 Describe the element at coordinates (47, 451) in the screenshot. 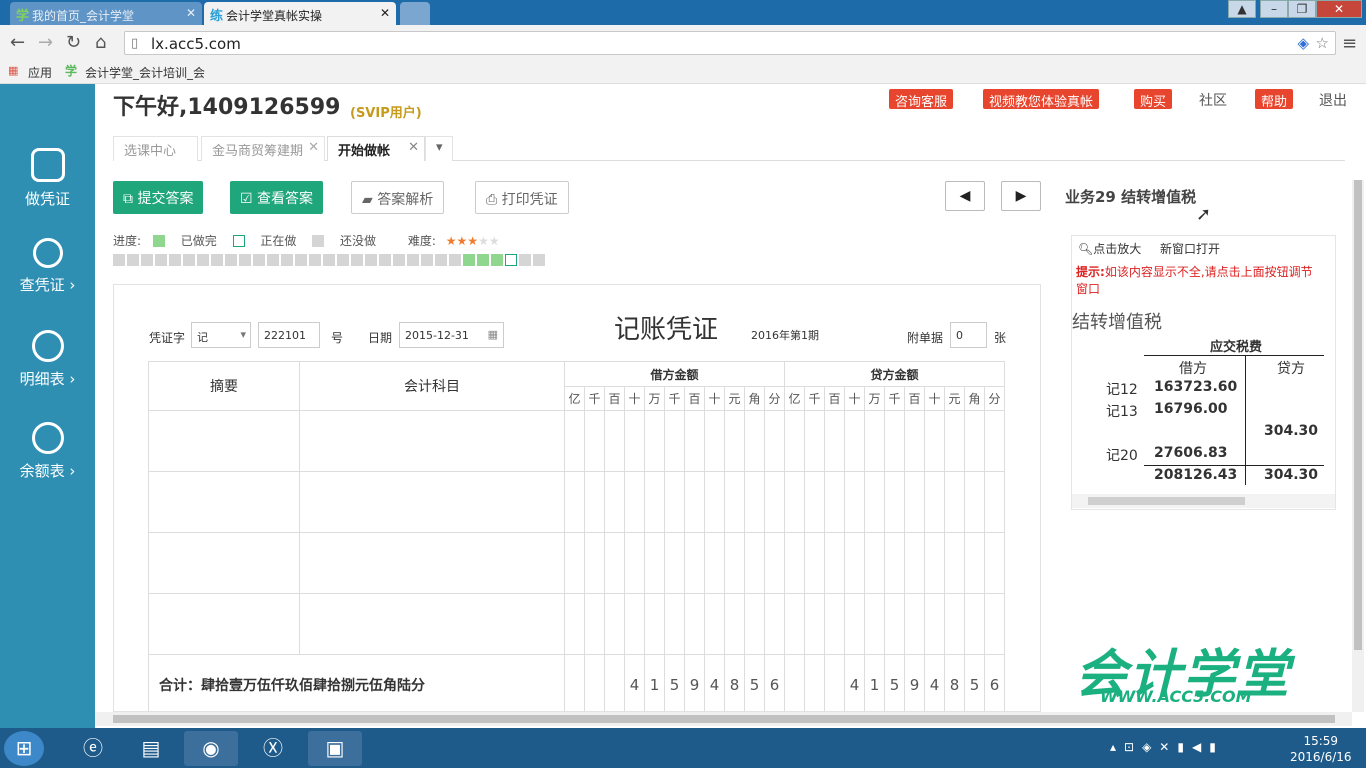

I see `sidebar-item-balance: 余额表 ›` at that location.